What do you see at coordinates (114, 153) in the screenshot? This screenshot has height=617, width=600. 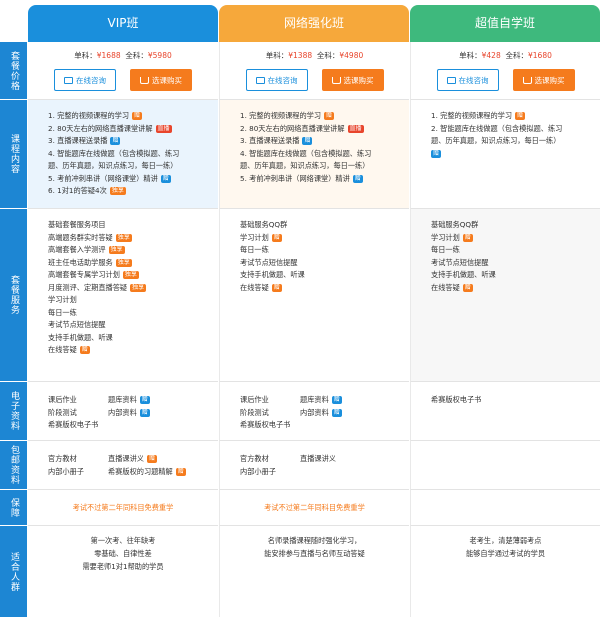 I see `content-line: 4. 智能题库在线做题（包含模拟题、练习` at bounding box center [114, 153].